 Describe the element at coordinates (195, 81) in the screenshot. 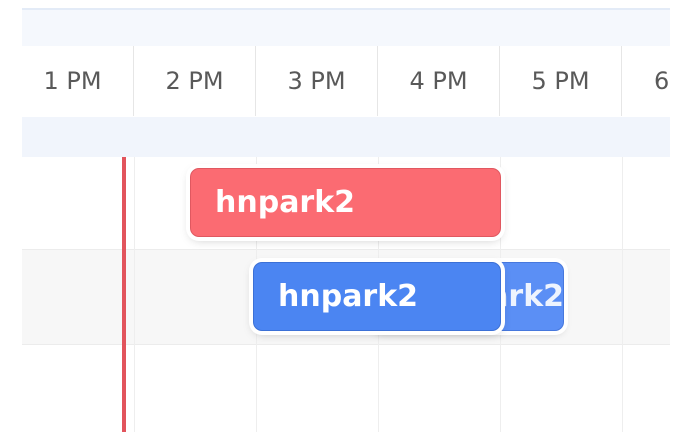

I see `hour-header-2pm: 2 PM` at that location.